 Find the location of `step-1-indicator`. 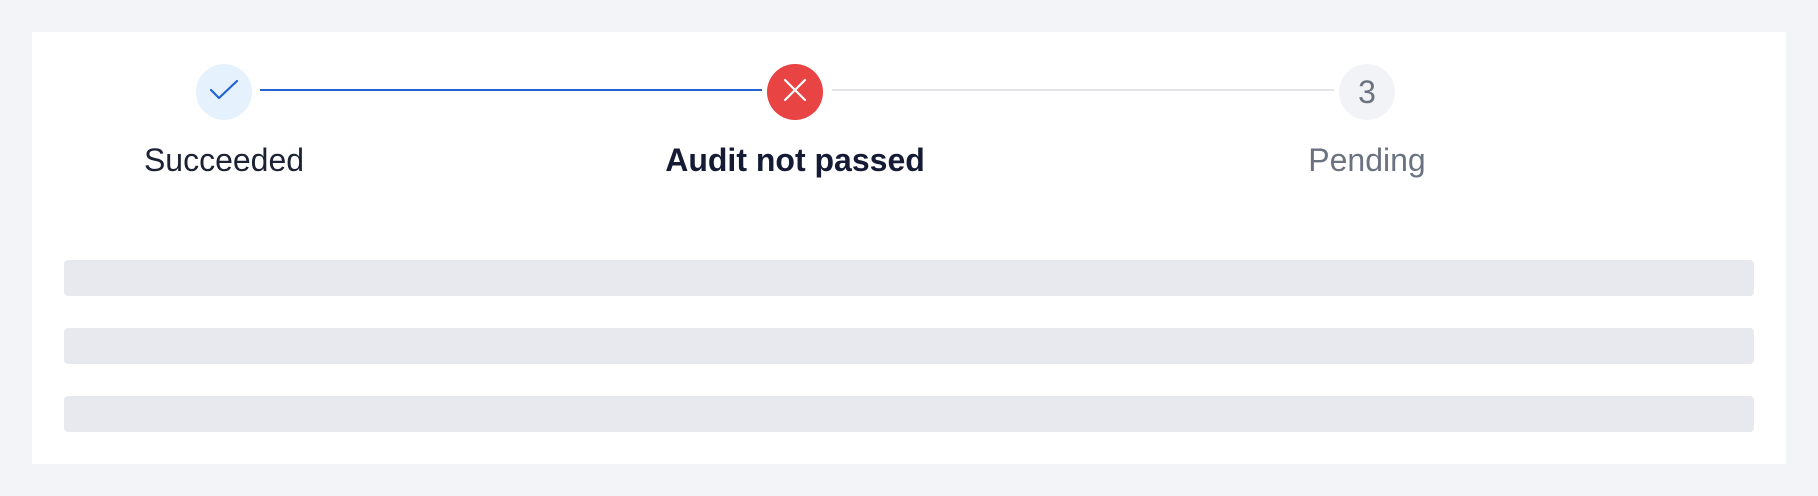

step-1-indicator is located at coordinates (224, 92).